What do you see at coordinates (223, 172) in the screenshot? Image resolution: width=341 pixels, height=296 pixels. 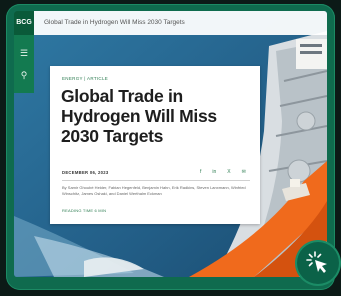 I see `share-bar: f in X ✉` at bounding box center [223, 172].